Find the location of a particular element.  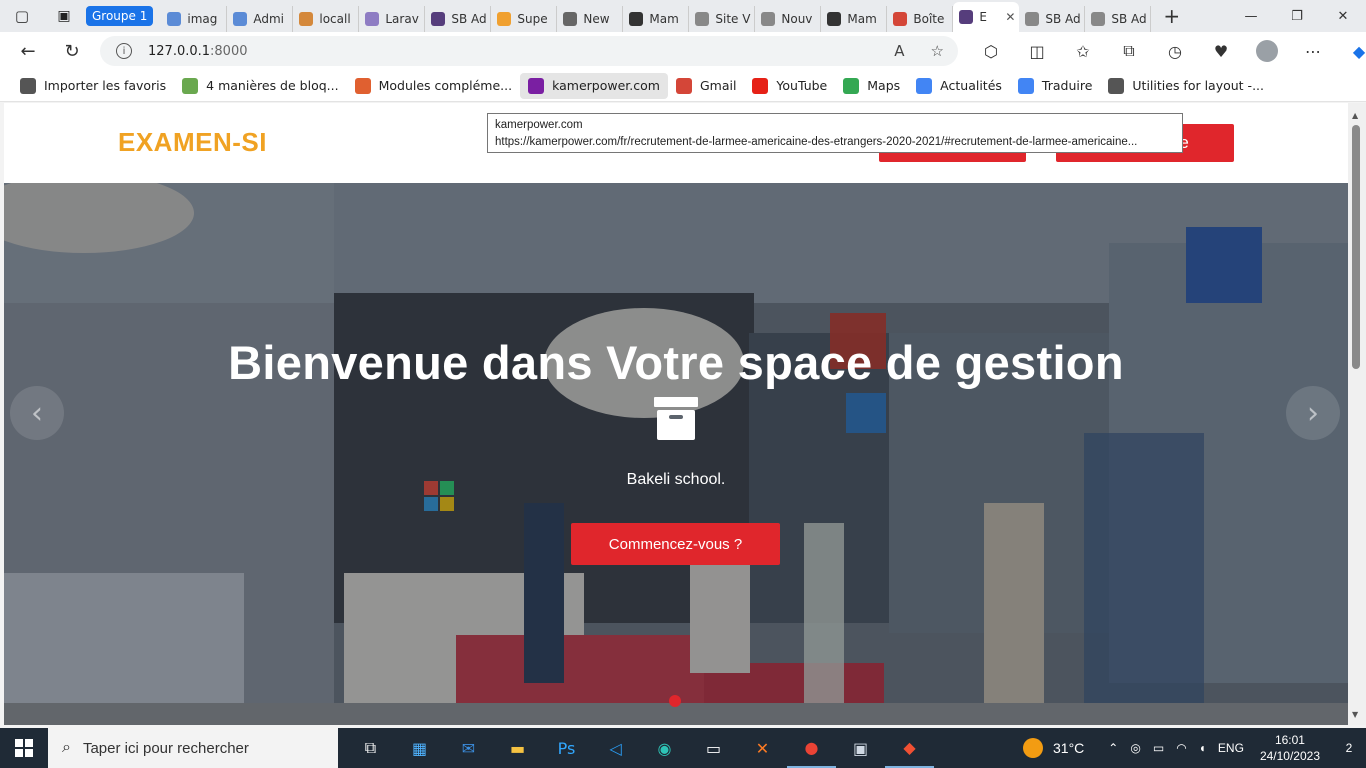

more-menu-icon: ⋯ is located at coordinates (1313, 51).